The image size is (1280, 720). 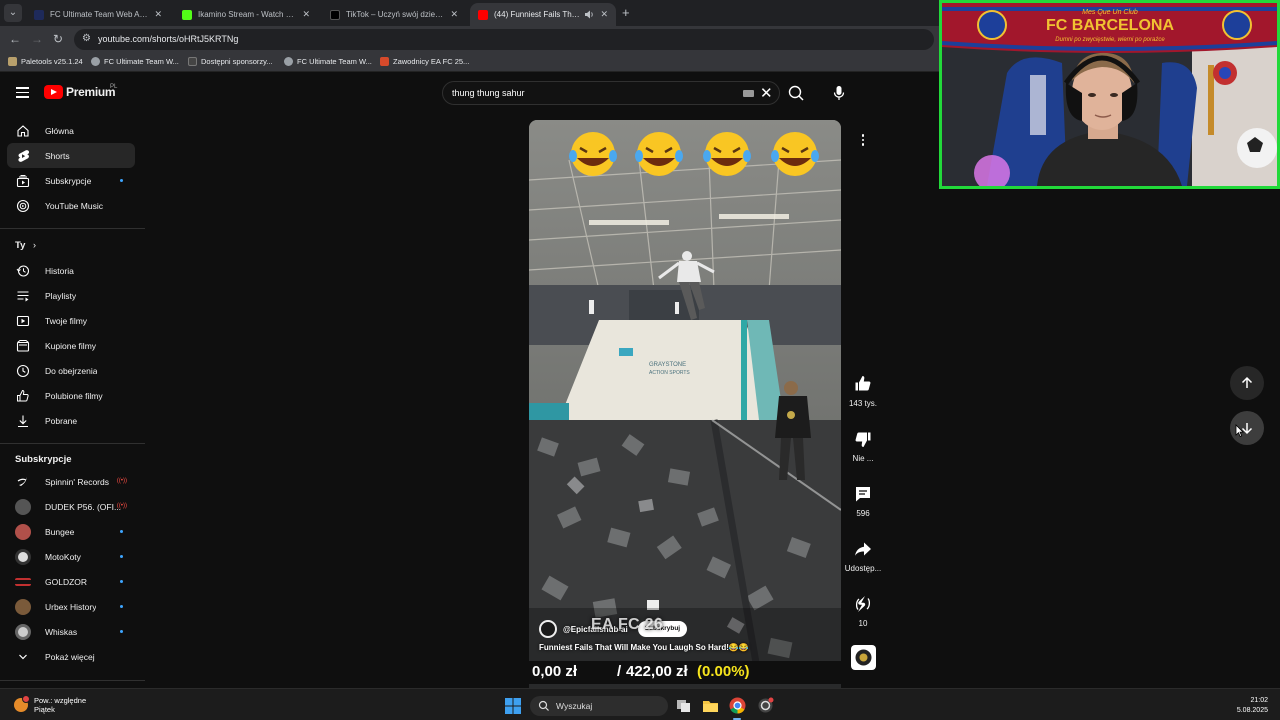 What do you see at coordinates (44, 709) in the screenshot?
I see `weather-line2: Piątek` at bounding box center [44, 709].